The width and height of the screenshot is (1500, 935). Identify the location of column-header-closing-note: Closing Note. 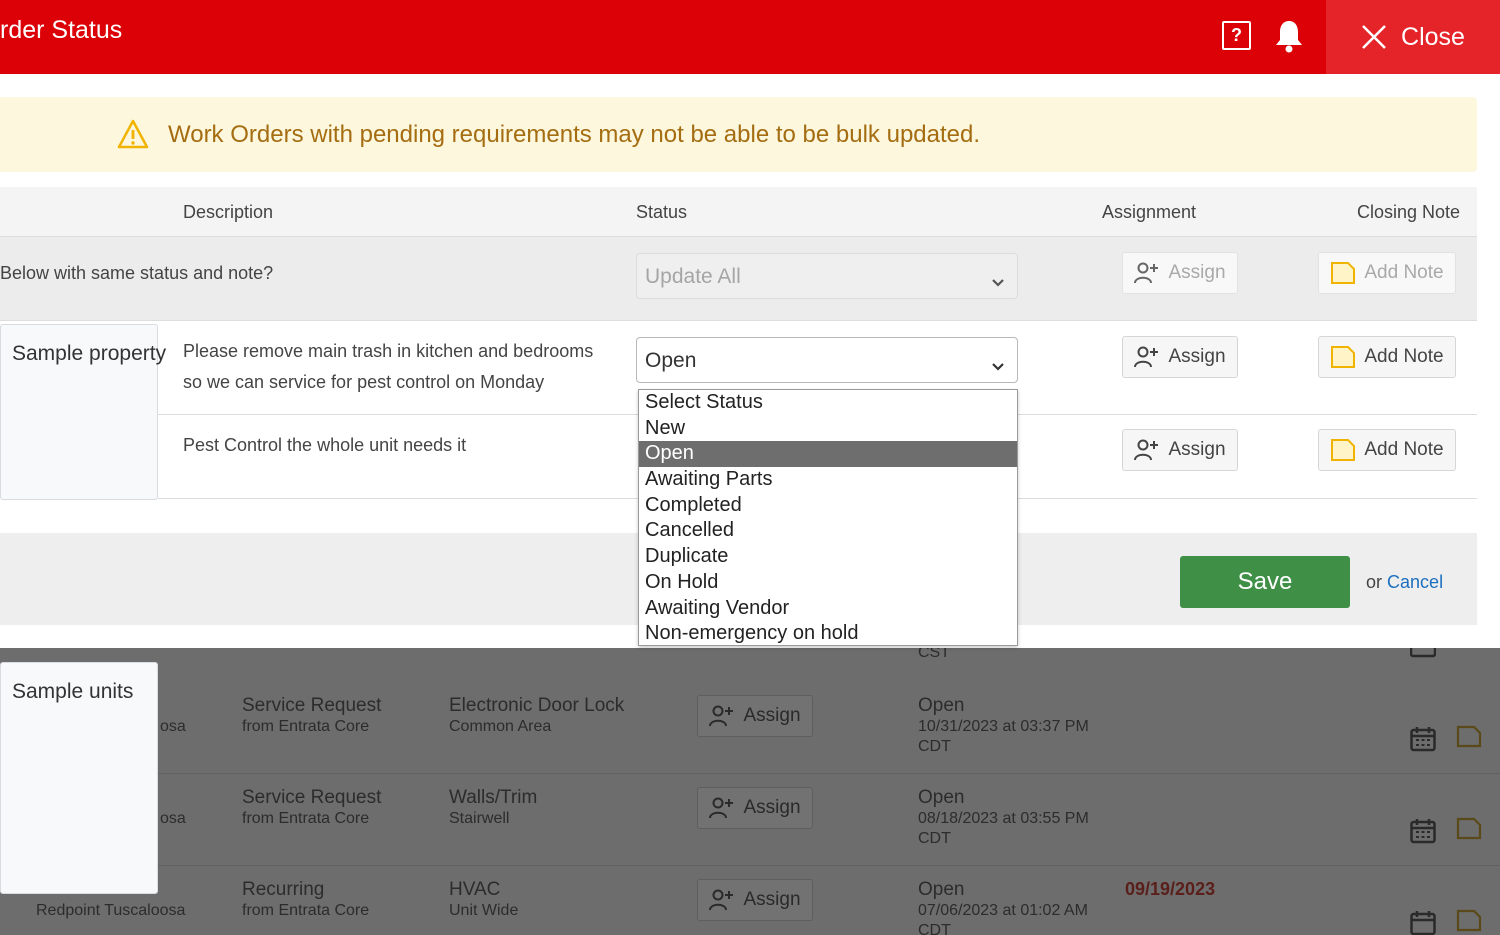
(1409, 212).